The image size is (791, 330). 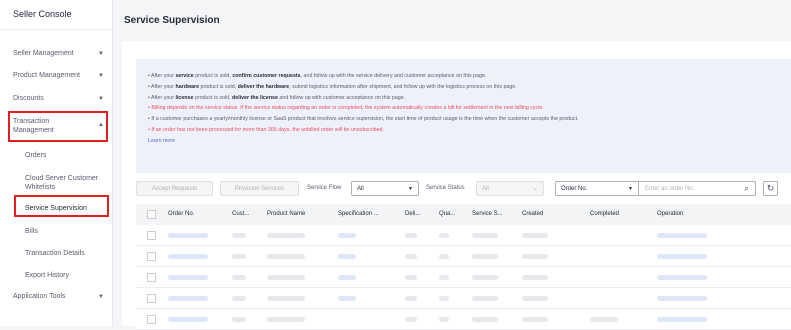 I want to click on sidebar-title: Seller Console, so click(x=56, y=15).